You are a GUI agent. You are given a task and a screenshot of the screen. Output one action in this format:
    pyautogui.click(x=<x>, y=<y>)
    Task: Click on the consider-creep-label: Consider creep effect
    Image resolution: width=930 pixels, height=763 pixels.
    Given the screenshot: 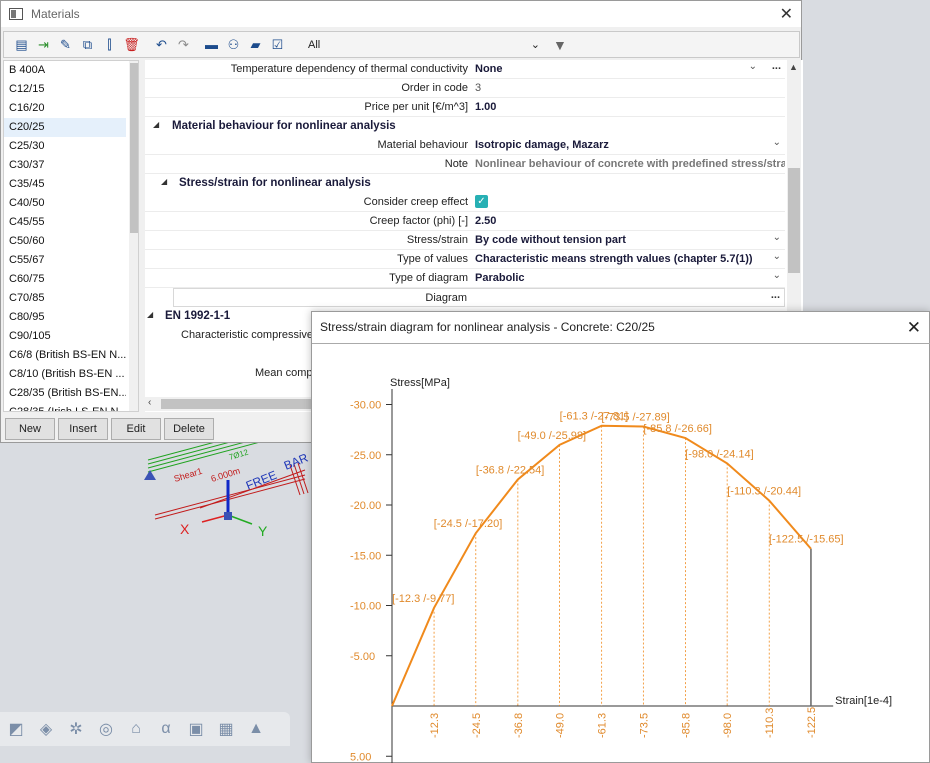 What is the action you would take?
    pyautogui.click(x=415, y=202)
    